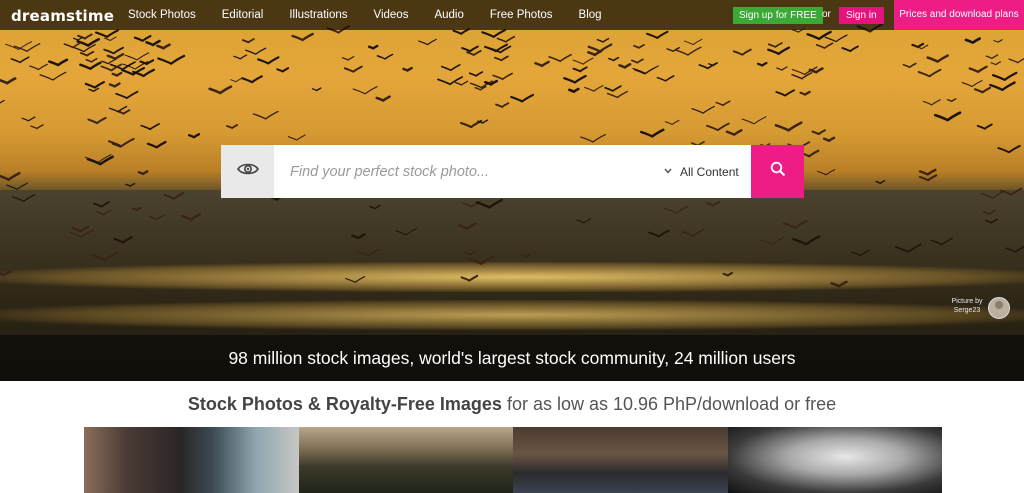 The height and width of the screenshot is (493, 1024). Describe the element at coordinates (391, 15) in the screenshot. I see `nav-videos: Videos` at that location.